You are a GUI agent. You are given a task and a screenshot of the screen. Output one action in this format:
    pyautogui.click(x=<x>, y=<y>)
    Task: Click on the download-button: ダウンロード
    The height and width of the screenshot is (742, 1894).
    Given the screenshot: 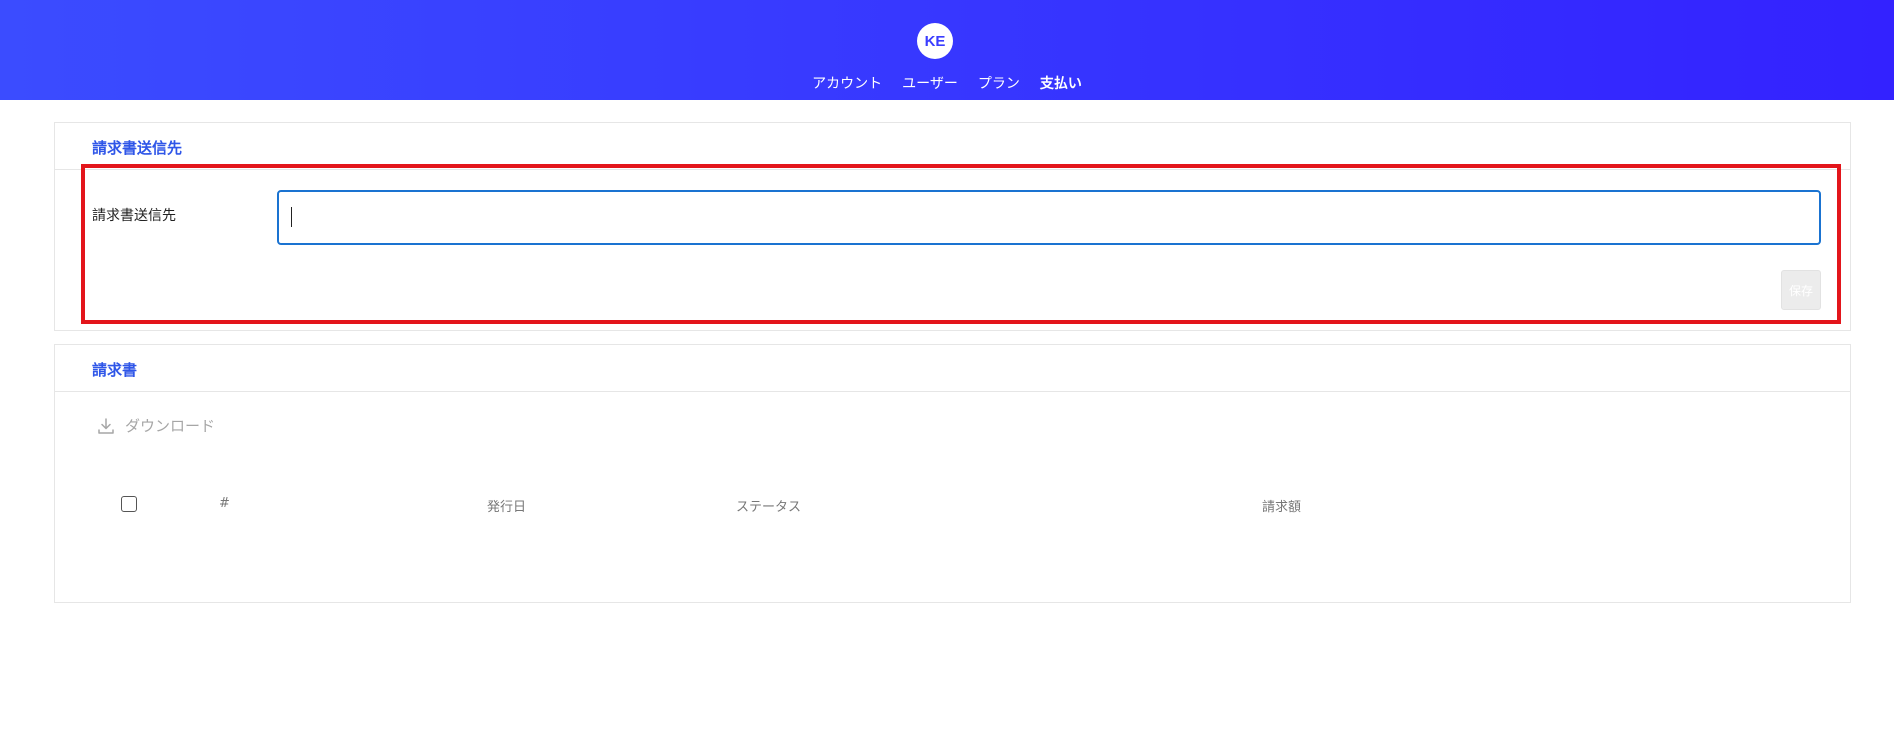 What is the action you would take?
    pyautogui.click(x=156, y=425)
    